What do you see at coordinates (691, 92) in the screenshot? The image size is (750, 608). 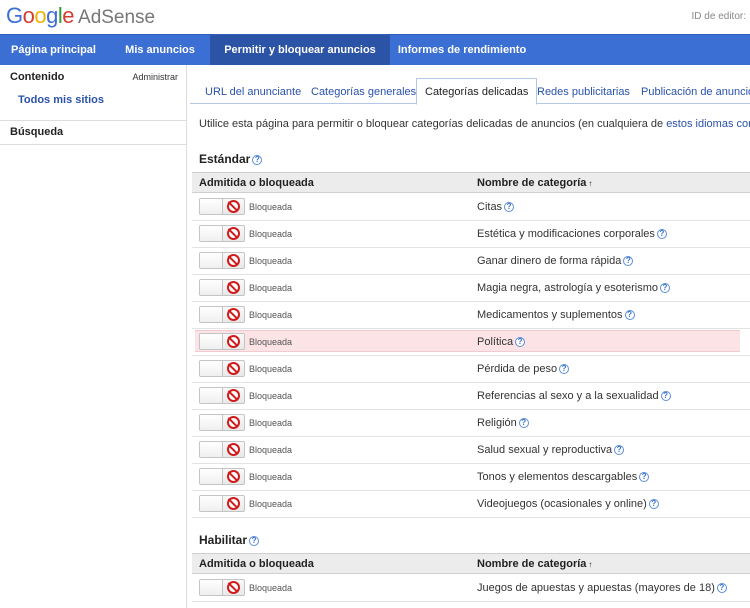 I see `tab-ad-serving: Publicación de anuncios` at bounding box center [691, 92].